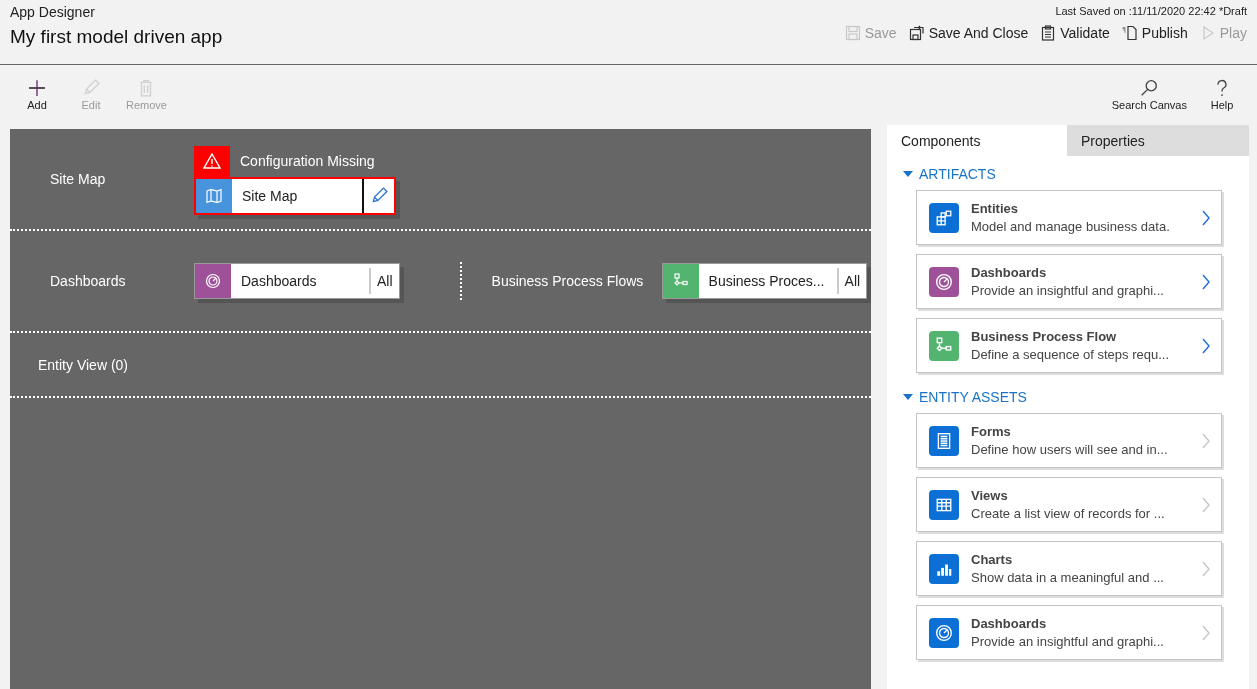  What do you see at coordinates (1075, 33) in the screenshot?
I see `validate-button: Validate` at bounding box center [1075, 33].